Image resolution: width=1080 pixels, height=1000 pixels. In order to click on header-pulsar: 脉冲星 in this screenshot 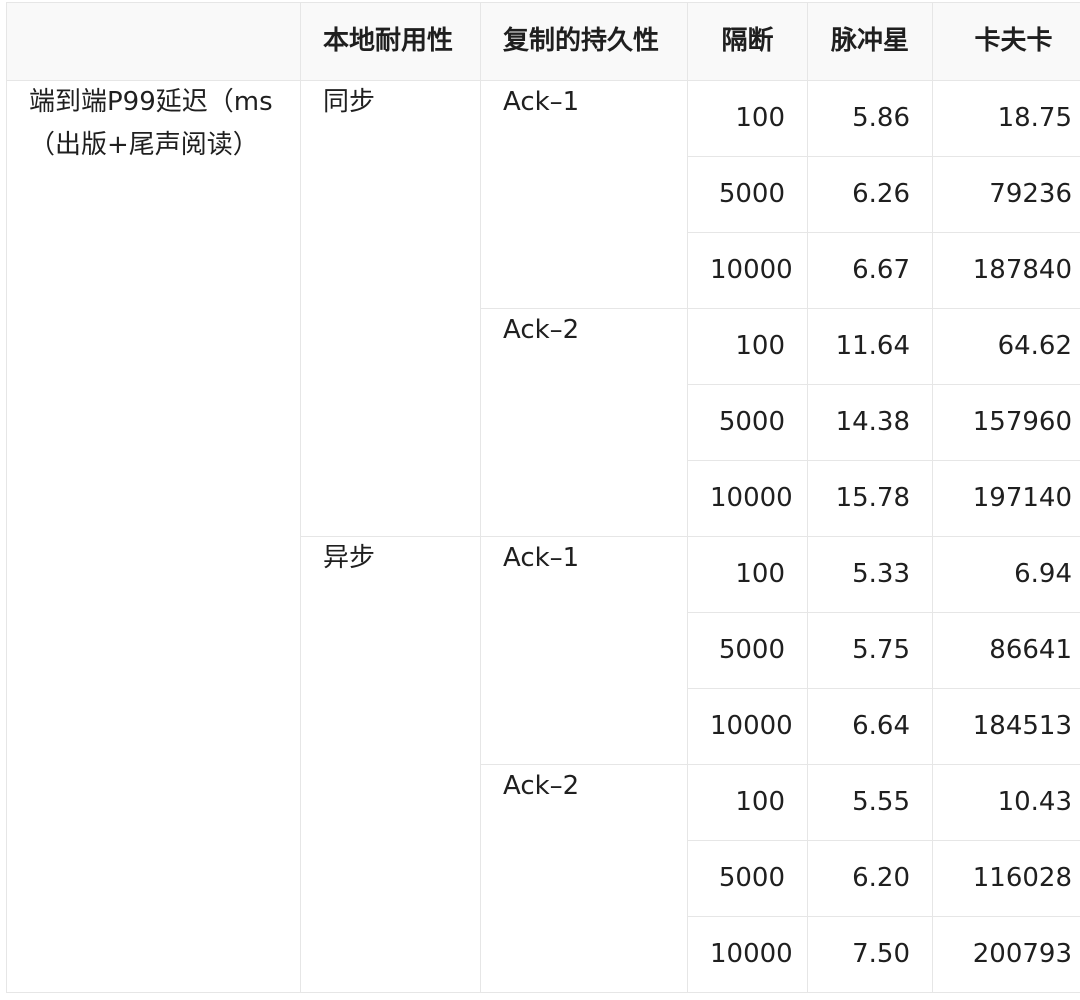, I will do `click(870, 41)`.